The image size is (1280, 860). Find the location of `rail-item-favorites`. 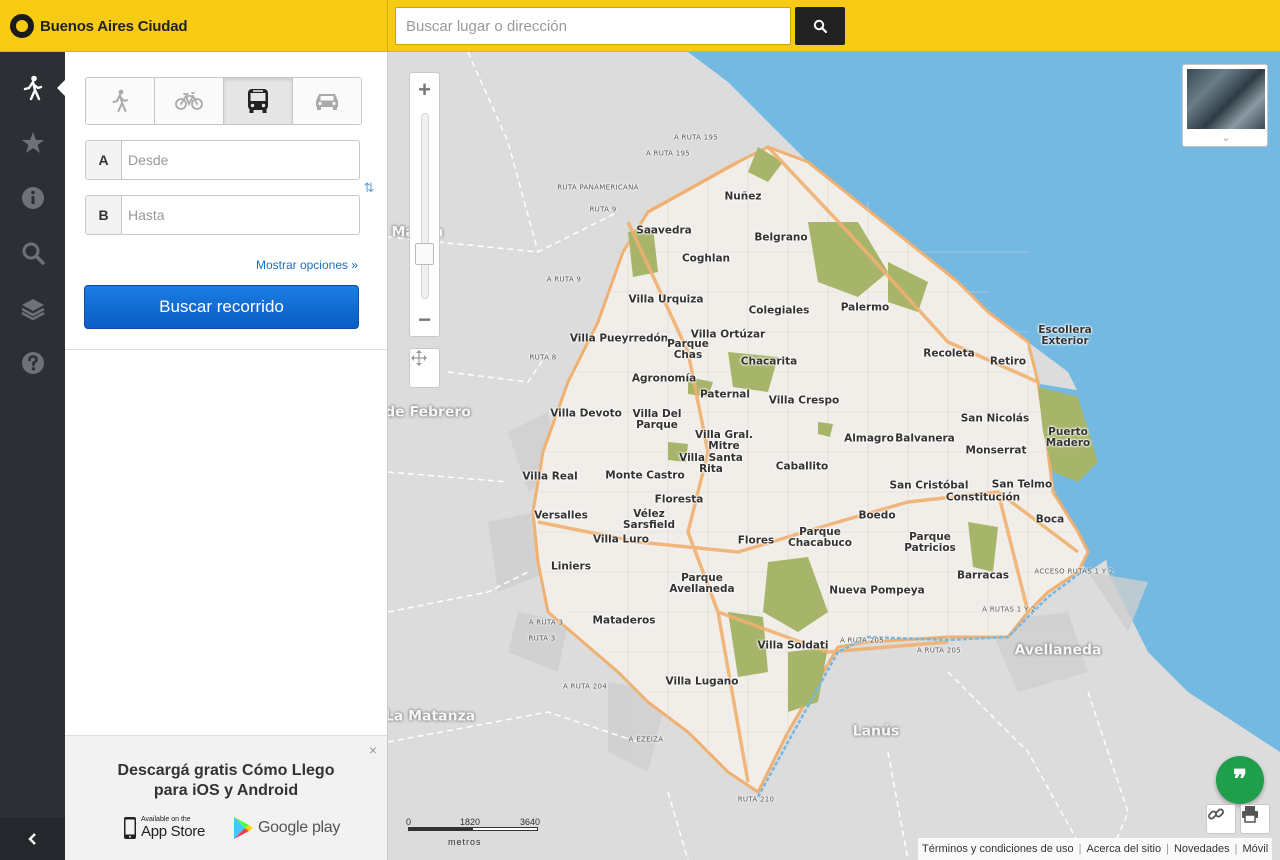

rail-item-favorites is located at coordinates (32, 142).